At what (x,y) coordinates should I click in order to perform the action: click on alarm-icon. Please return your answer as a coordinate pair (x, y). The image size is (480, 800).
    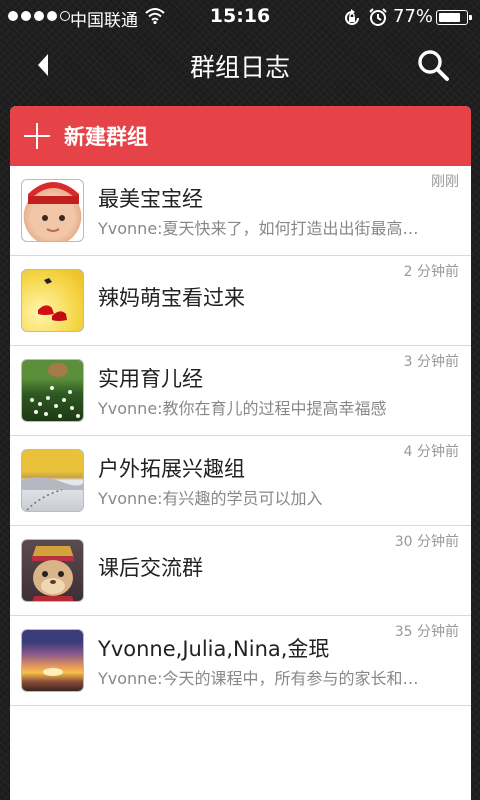
    Looking at the image, I should click on (378, 17).